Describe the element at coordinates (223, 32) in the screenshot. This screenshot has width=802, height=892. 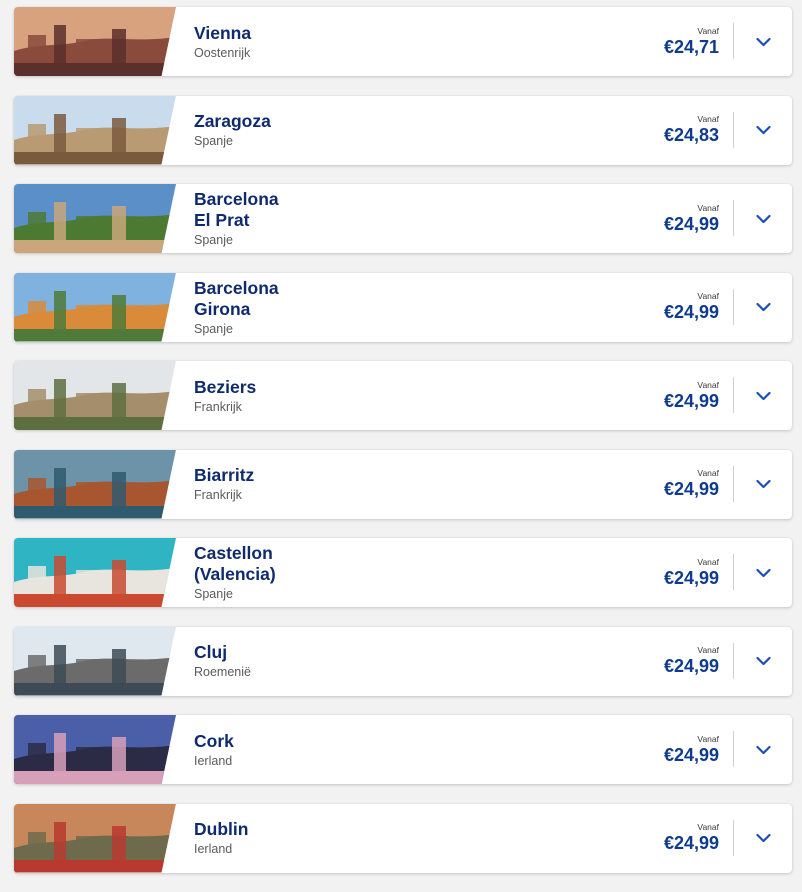
I see `city-name: Vienna` at that location.